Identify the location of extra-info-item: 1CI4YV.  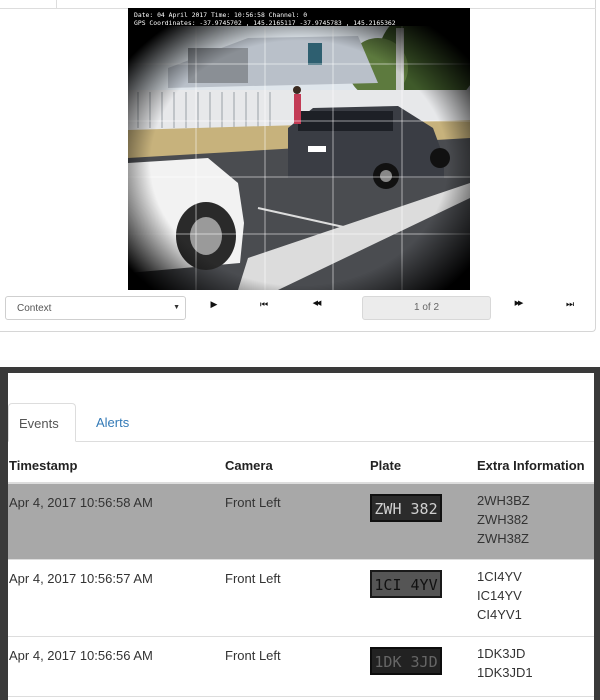
(499, 576).